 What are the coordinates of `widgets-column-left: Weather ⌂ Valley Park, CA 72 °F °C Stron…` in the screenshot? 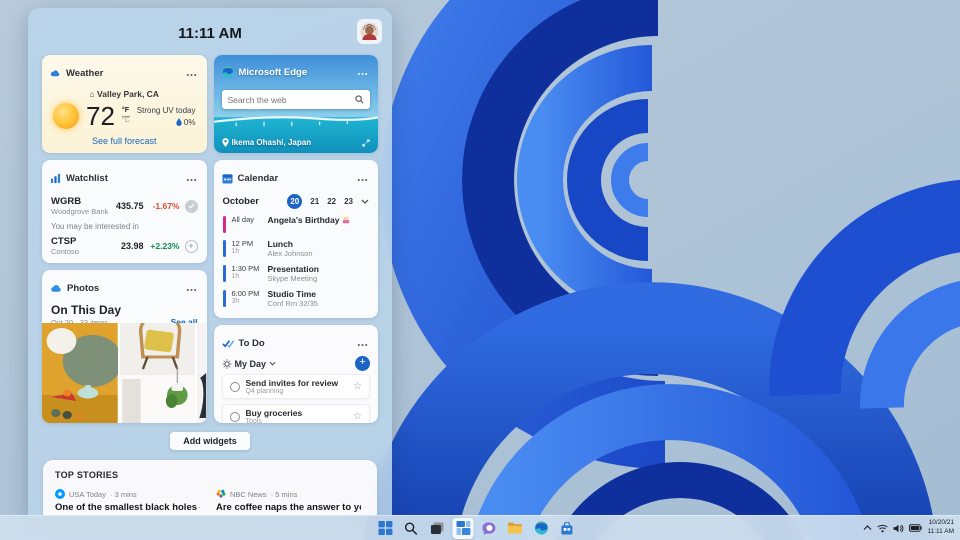 It's located at (124, 239).